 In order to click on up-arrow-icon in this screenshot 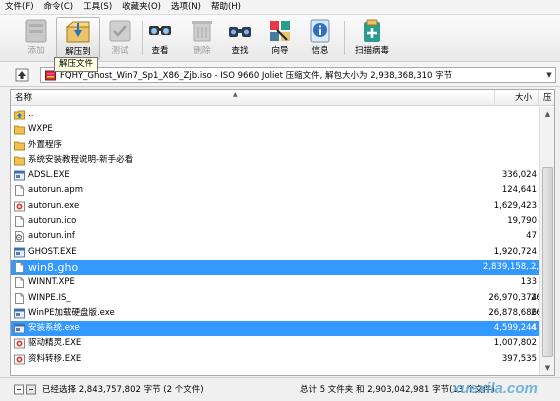, I will do `click(22, 75)`.